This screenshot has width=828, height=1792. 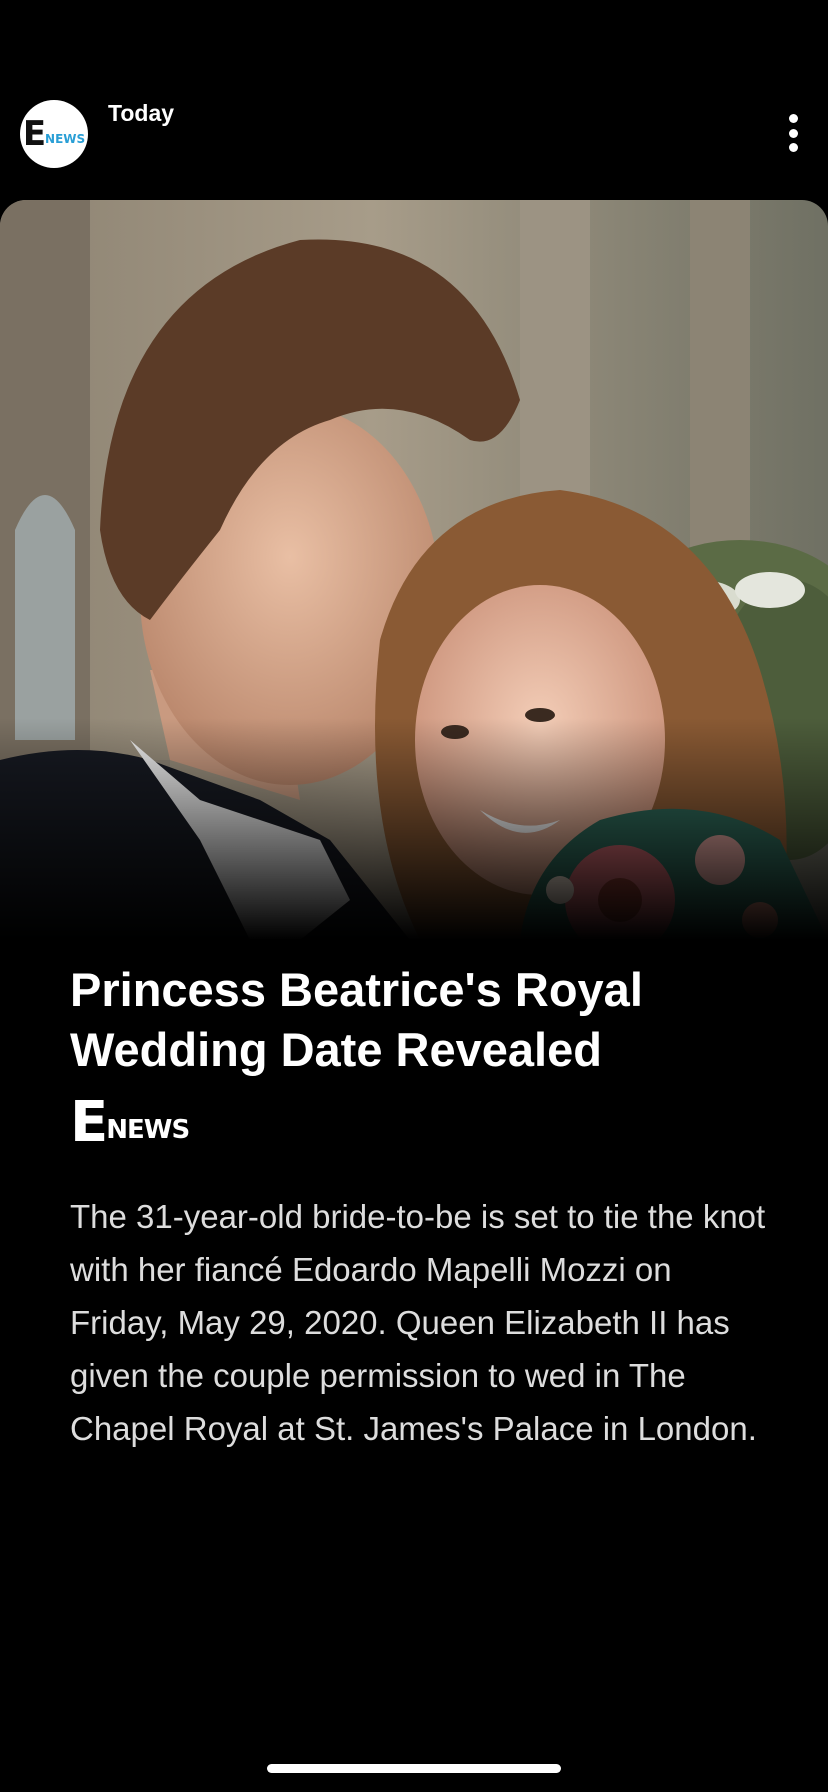 I want to click on header-title: Today, so click(x=141, y=113).